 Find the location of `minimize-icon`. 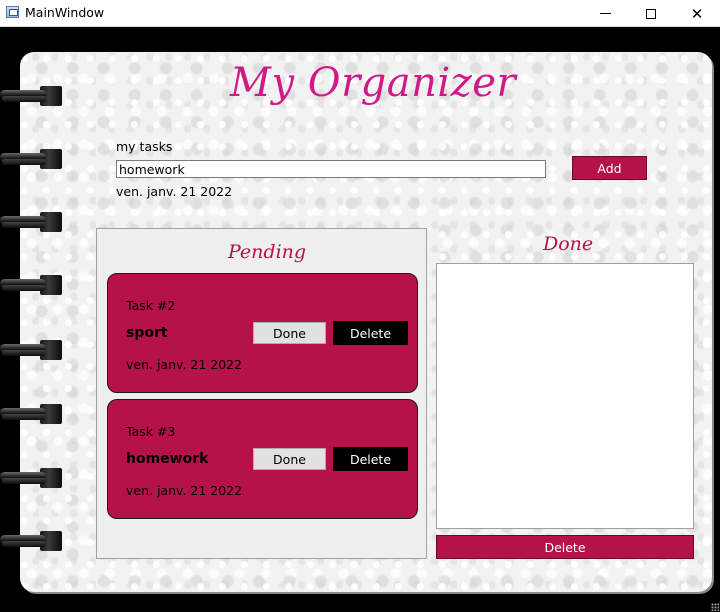

minimize-icon is located at coordinates (605, 13).